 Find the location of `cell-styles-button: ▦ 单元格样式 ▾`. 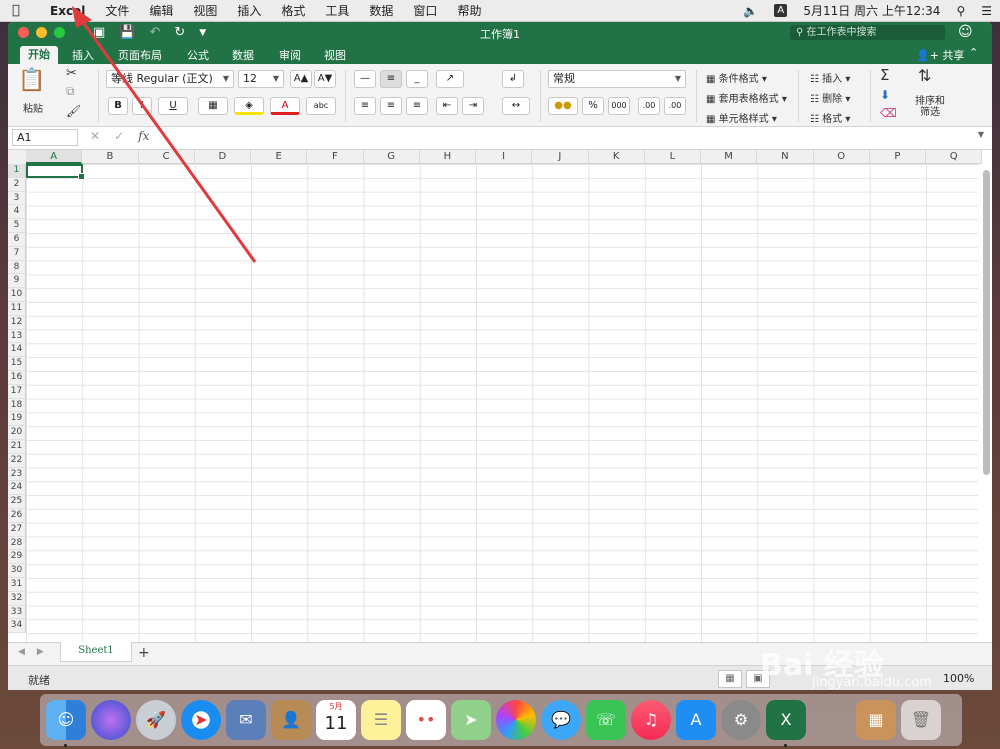

cell-styles-button: ▦ 单元格样式 ▾ is located at coordinates (741, 117).